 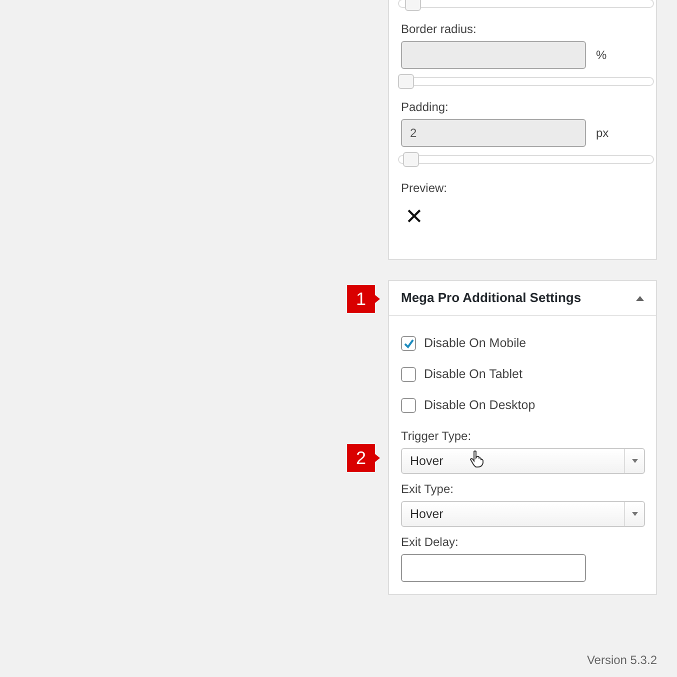 I want to click on collapse-caret-icon, so click(x=640, y=298).